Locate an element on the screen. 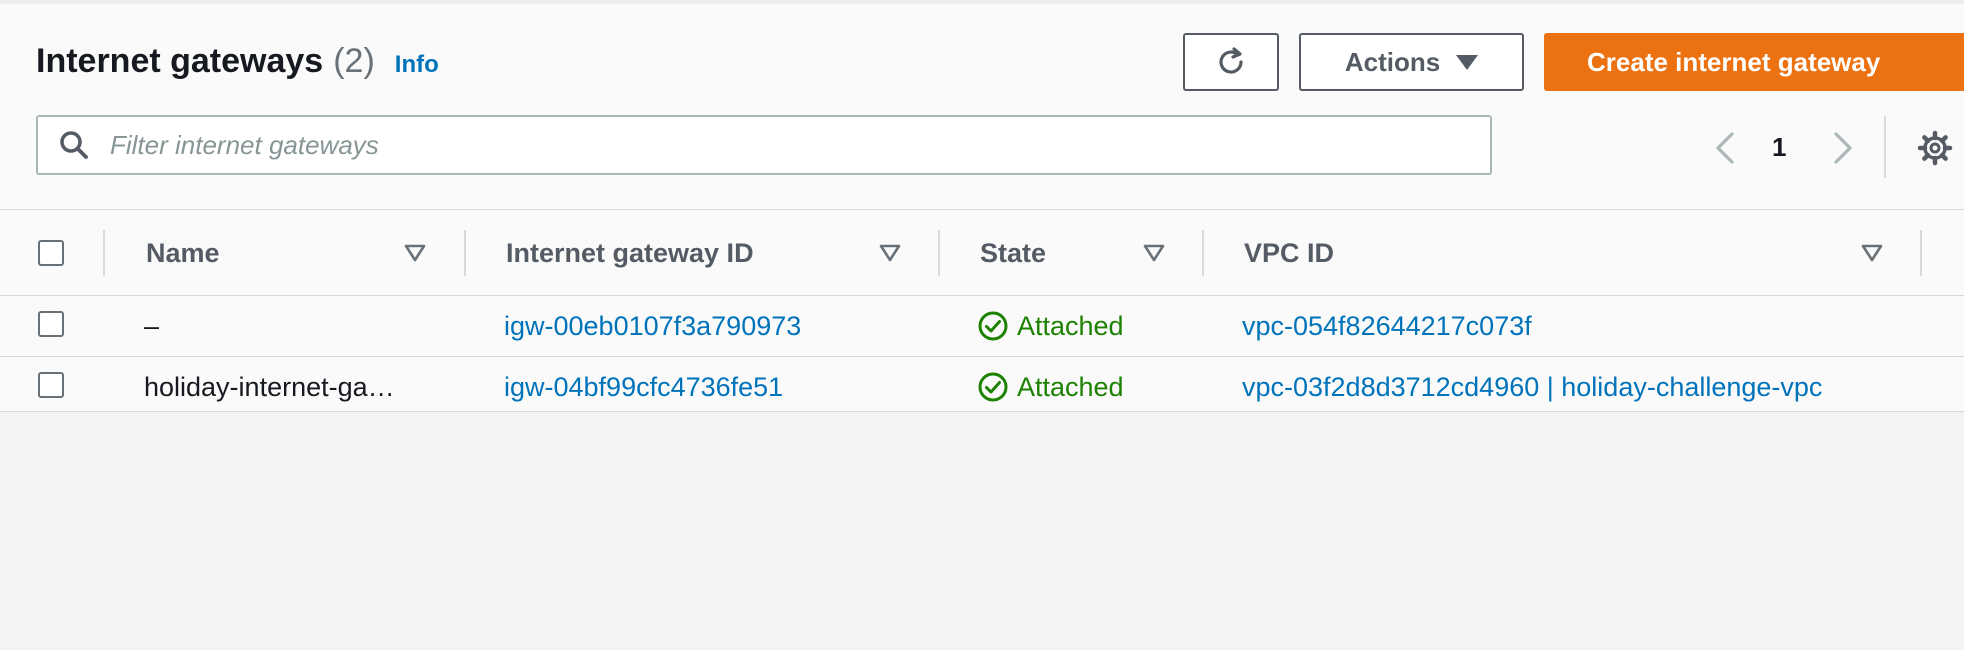 This screenshot has width=1964, height=650. search-box is located at coordinates (764, 145).